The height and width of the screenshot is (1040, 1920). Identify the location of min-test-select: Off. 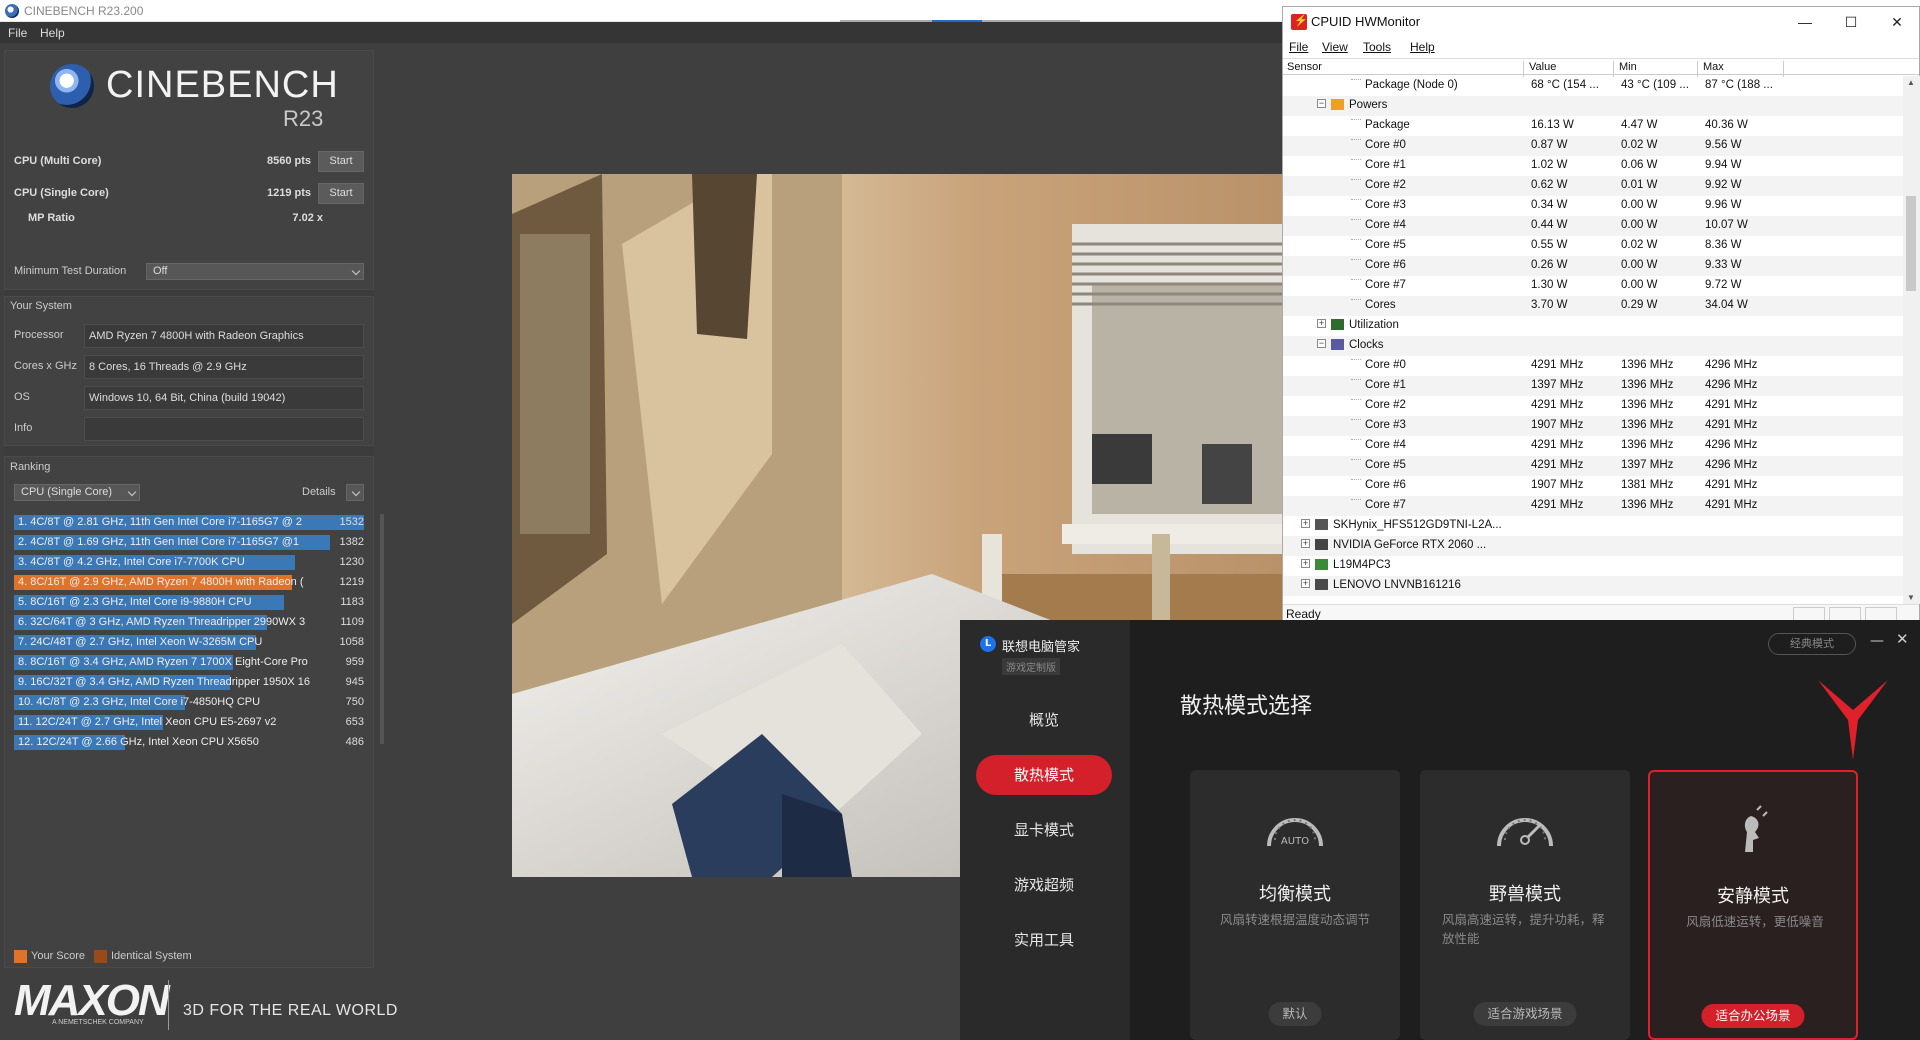
(255, 271).